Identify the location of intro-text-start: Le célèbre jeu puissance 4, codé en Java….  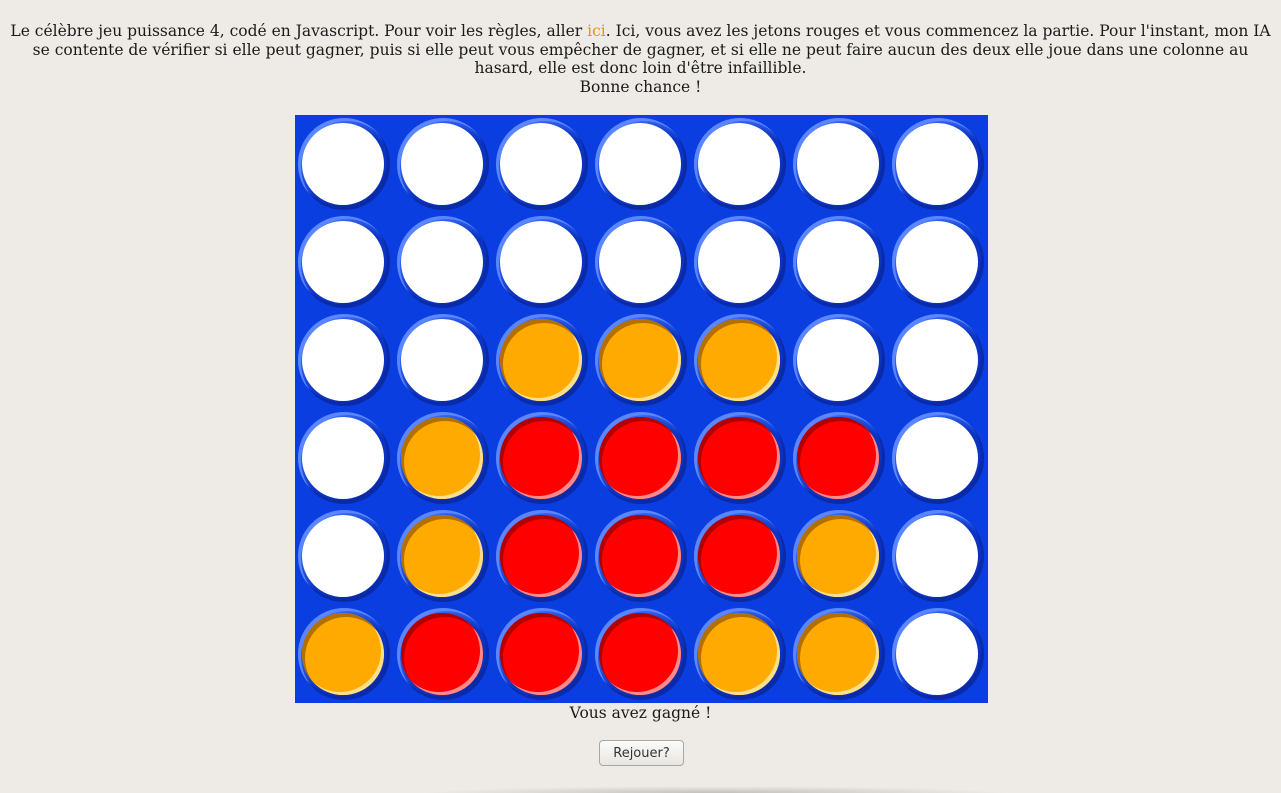
(299, 31).